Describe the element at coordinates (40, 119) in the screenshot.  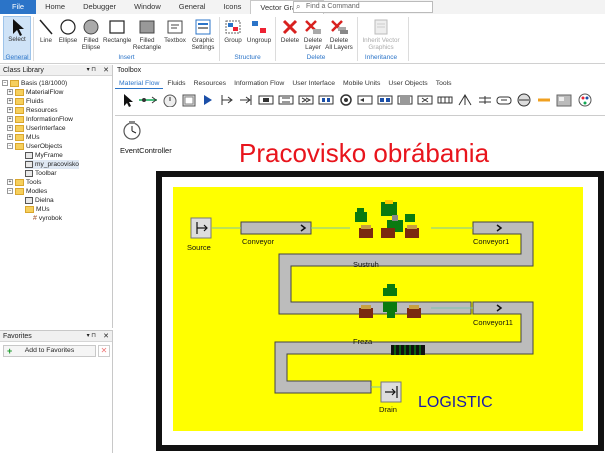
I see `tree-item-informationflow: + InformationFlow` at that location.